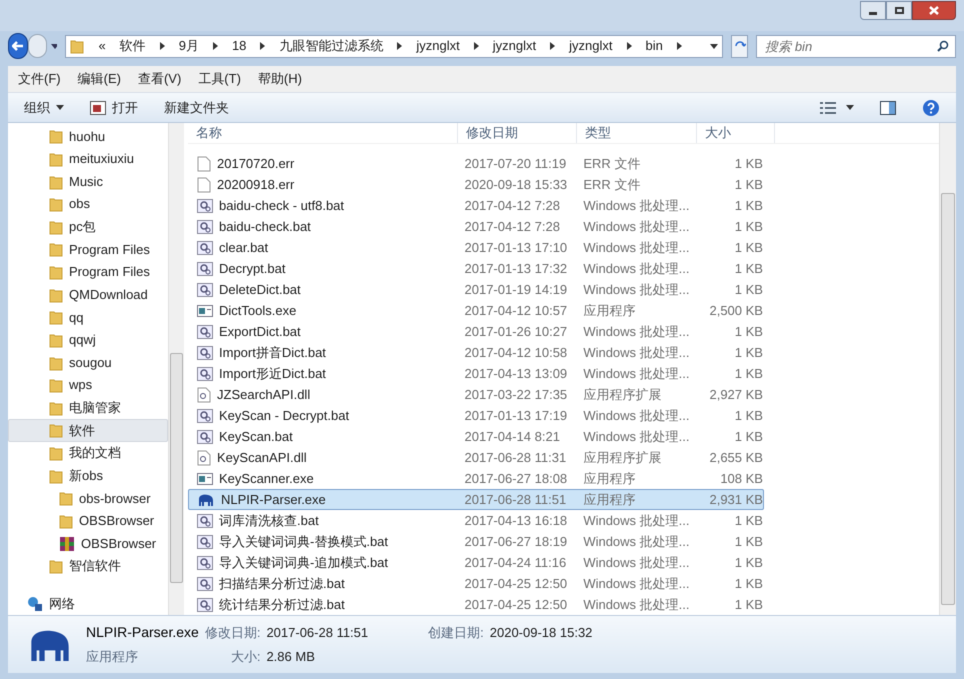 The height and width of the screenshot is (679, 964). Describe the element at coordinates (476, 184) in the screenshot. I see `file-row: 20200918.err 2020-09-18 15:33 ERR 文件 1 KB` at that location.